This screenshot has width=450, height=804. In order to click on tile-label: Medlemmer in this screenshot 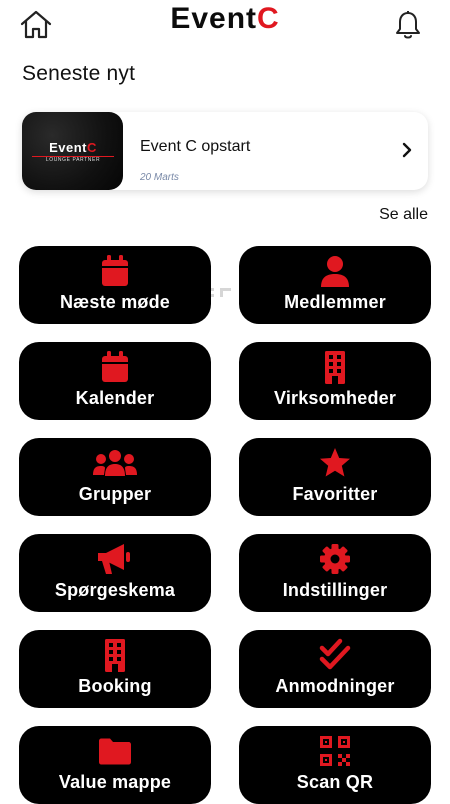, I will do `click(335, 302)`.